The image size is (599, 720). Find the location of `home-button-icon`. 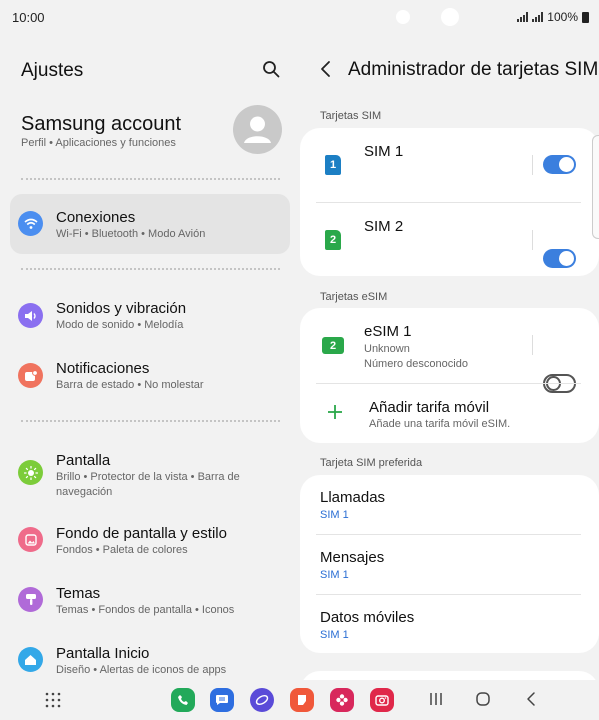

home-button-icon is located at coordinates (483, 699).